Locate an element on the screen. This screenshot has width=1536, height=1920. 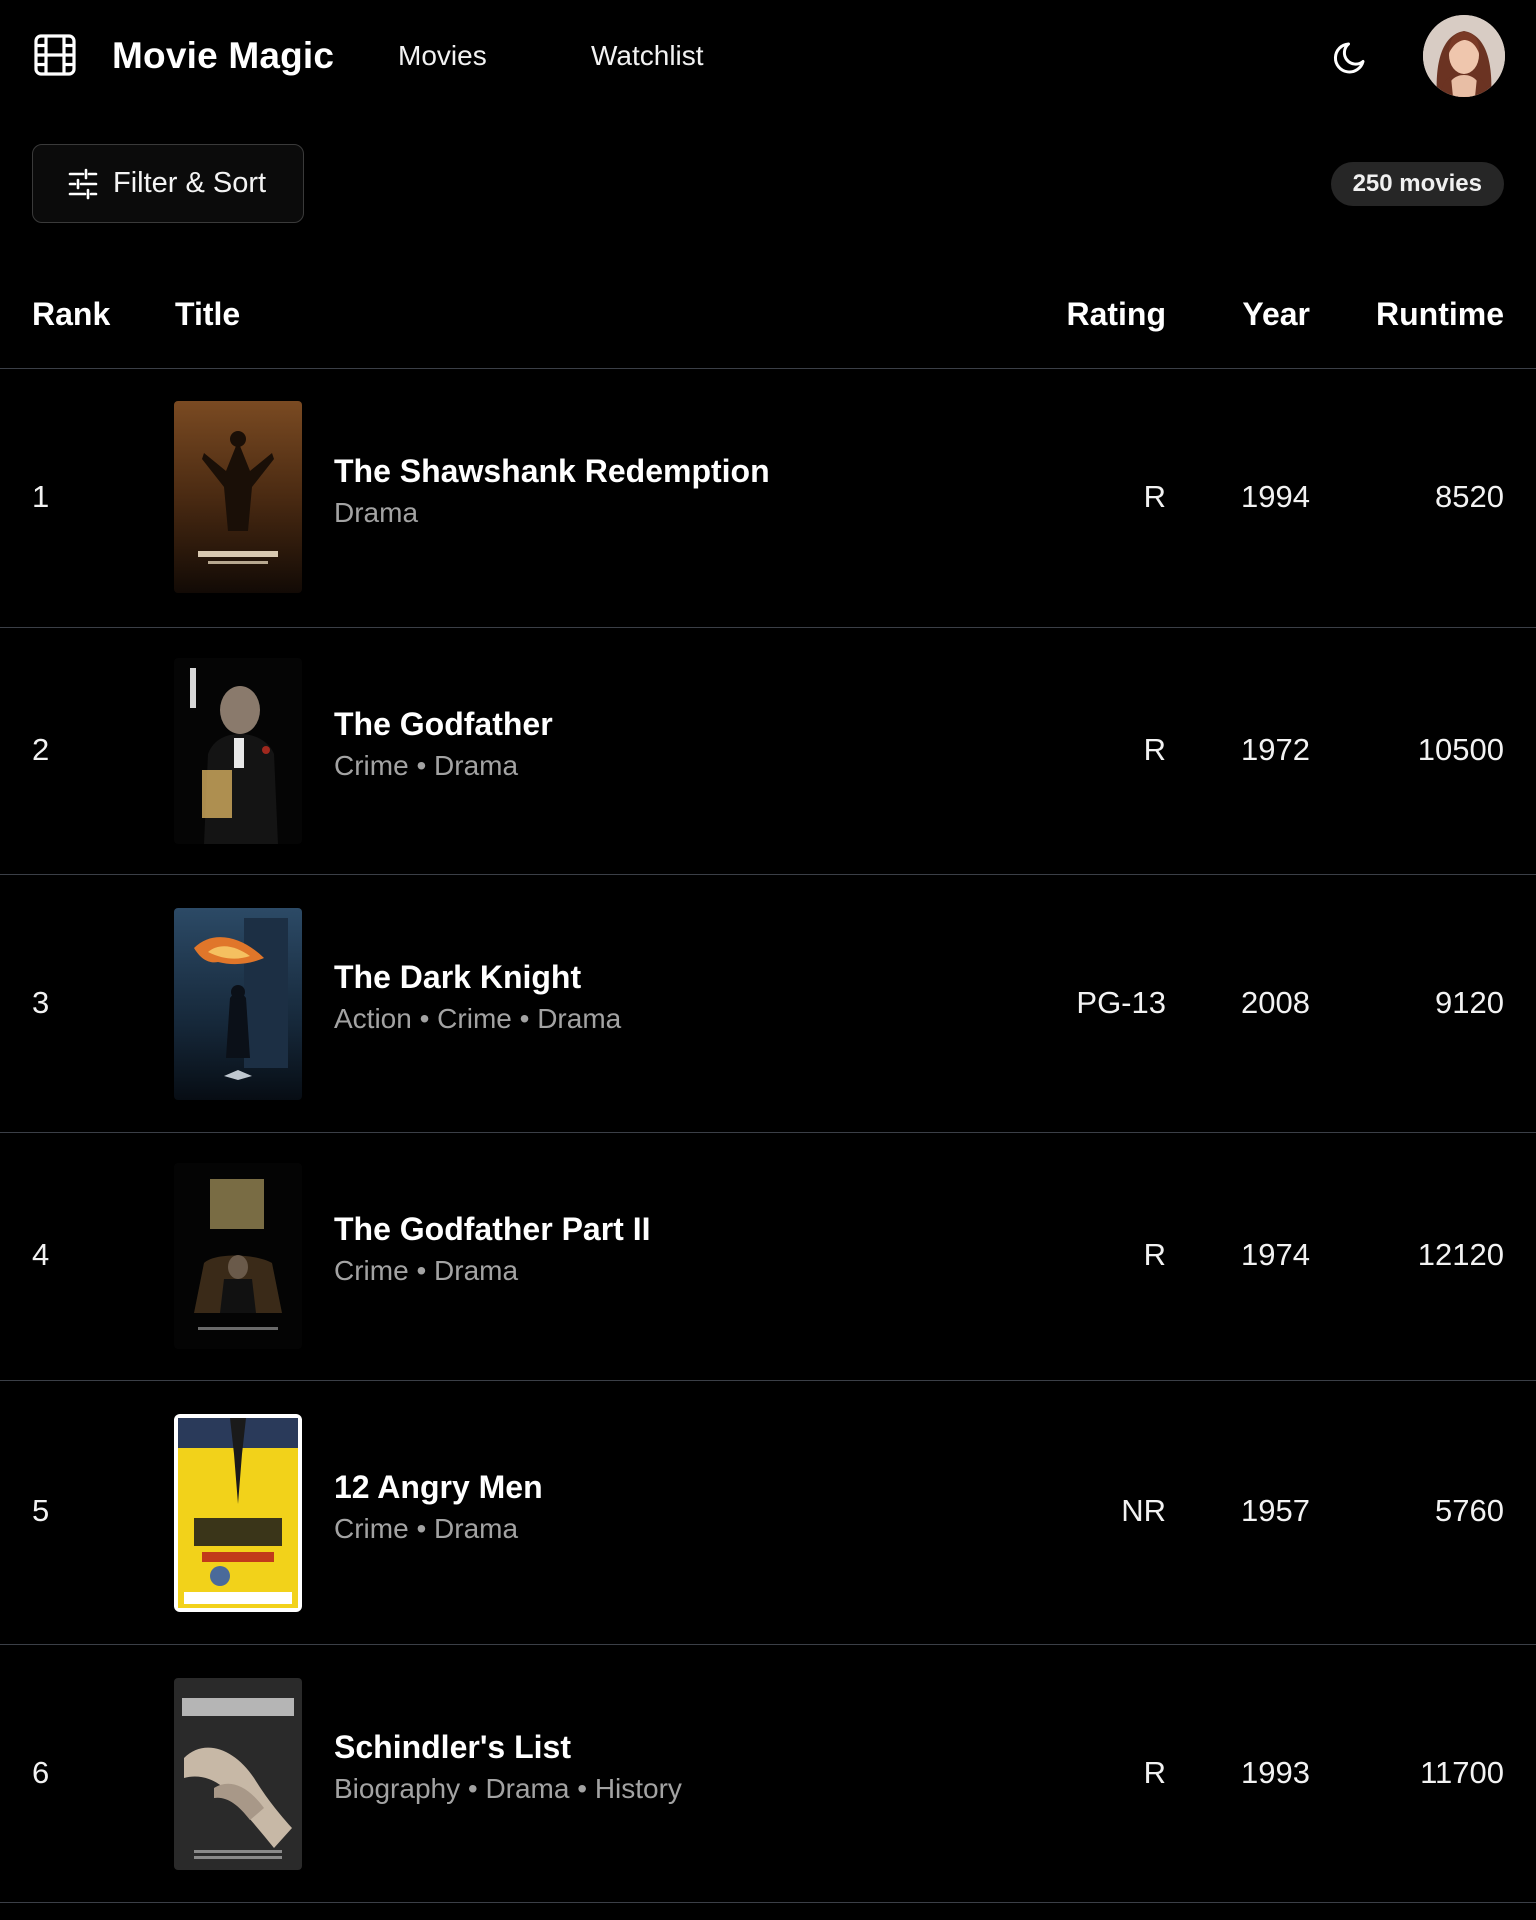
avatar-image is located at coordinates (1464, 56).